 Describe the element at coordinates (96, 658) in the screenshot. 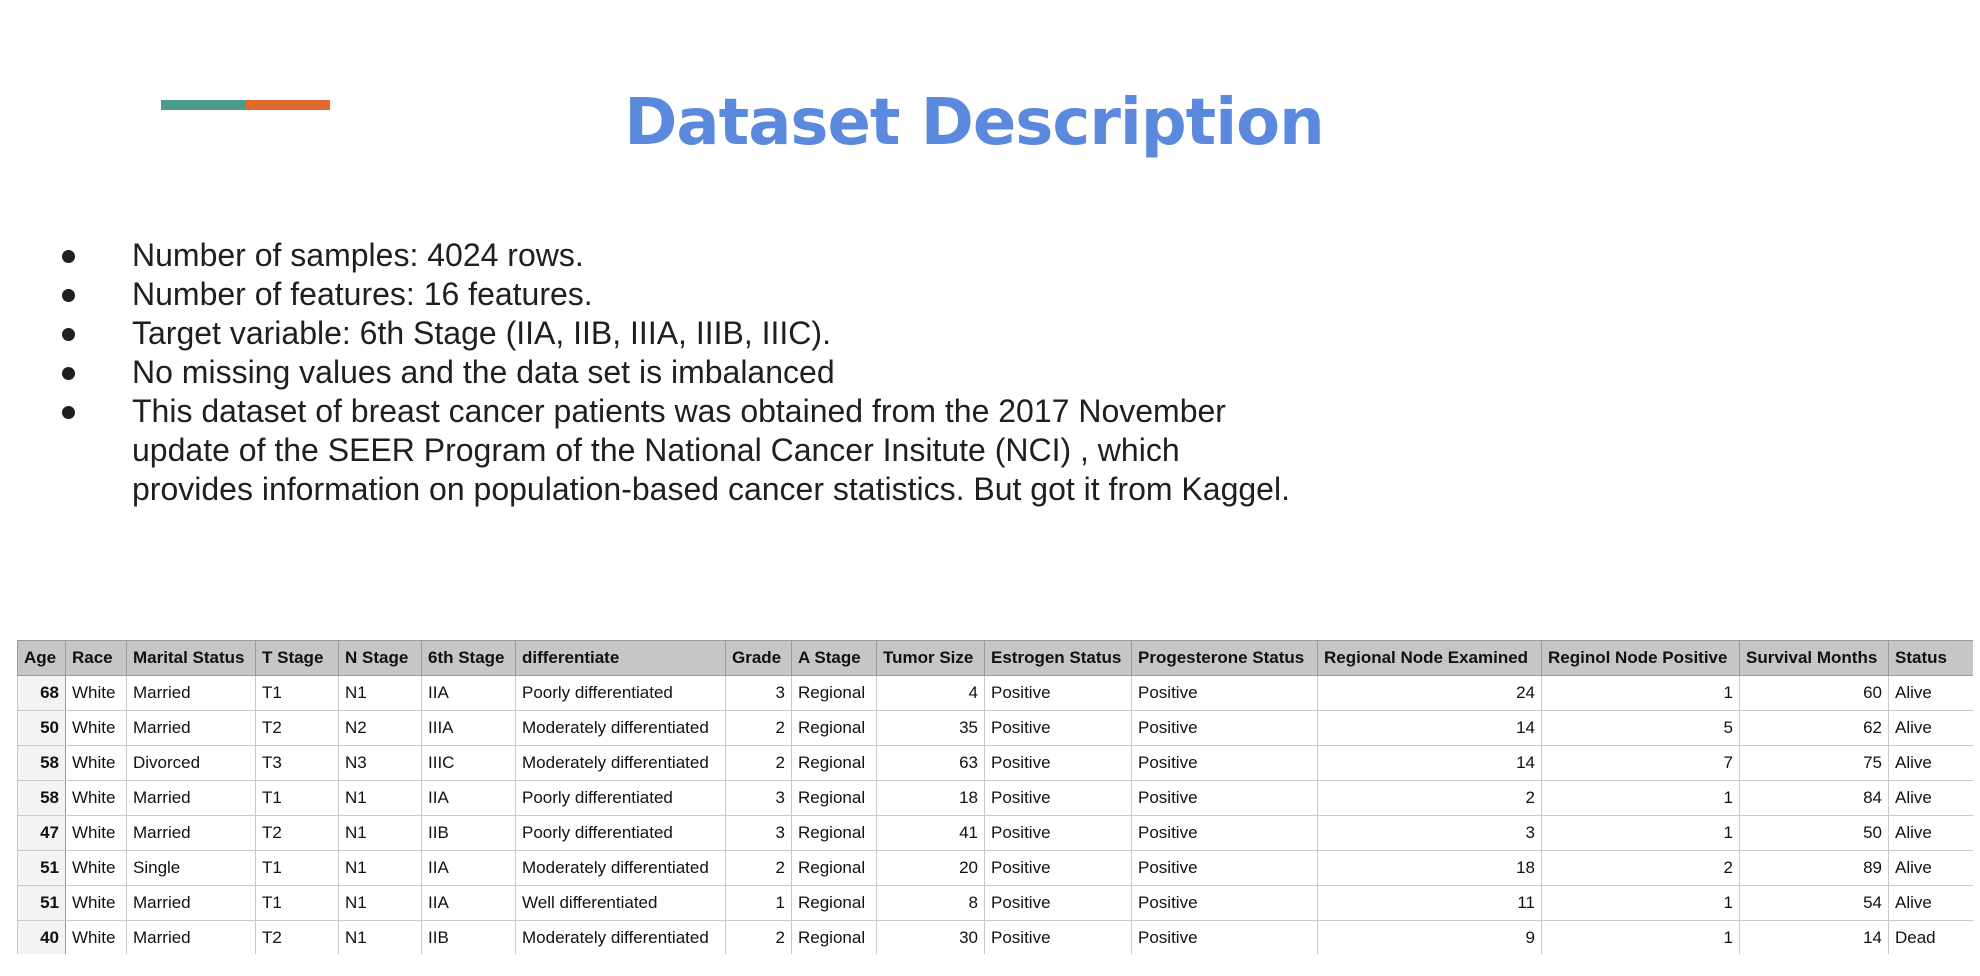

I see `column-header: Race` at that location.